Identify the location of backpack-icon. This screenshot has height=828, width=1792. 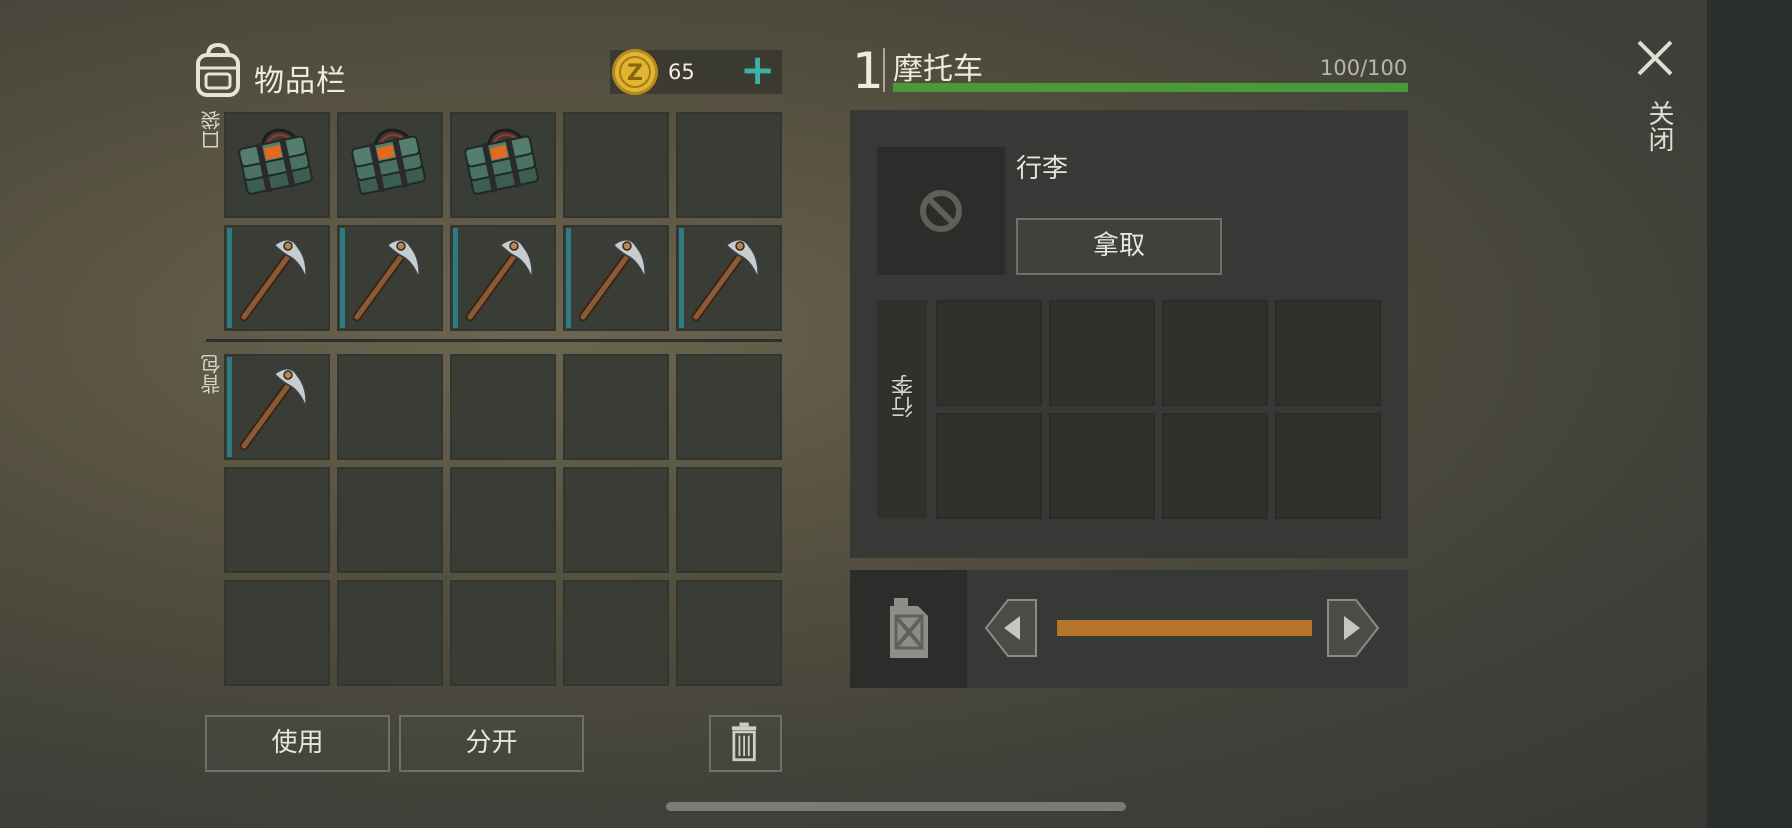
(218, 69).